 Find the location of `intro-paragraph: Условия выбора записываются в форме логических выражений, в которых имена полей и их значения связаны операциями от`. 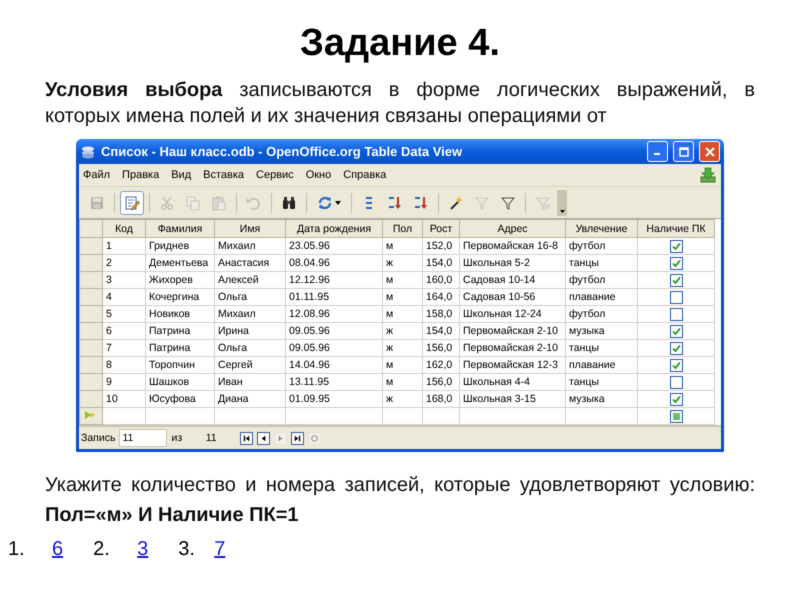

intro-paragraph: Условия выбора записываются в форме логических выражений, в которых имена полей и их значения связаны операциями от is located at coordinates (400, 103).